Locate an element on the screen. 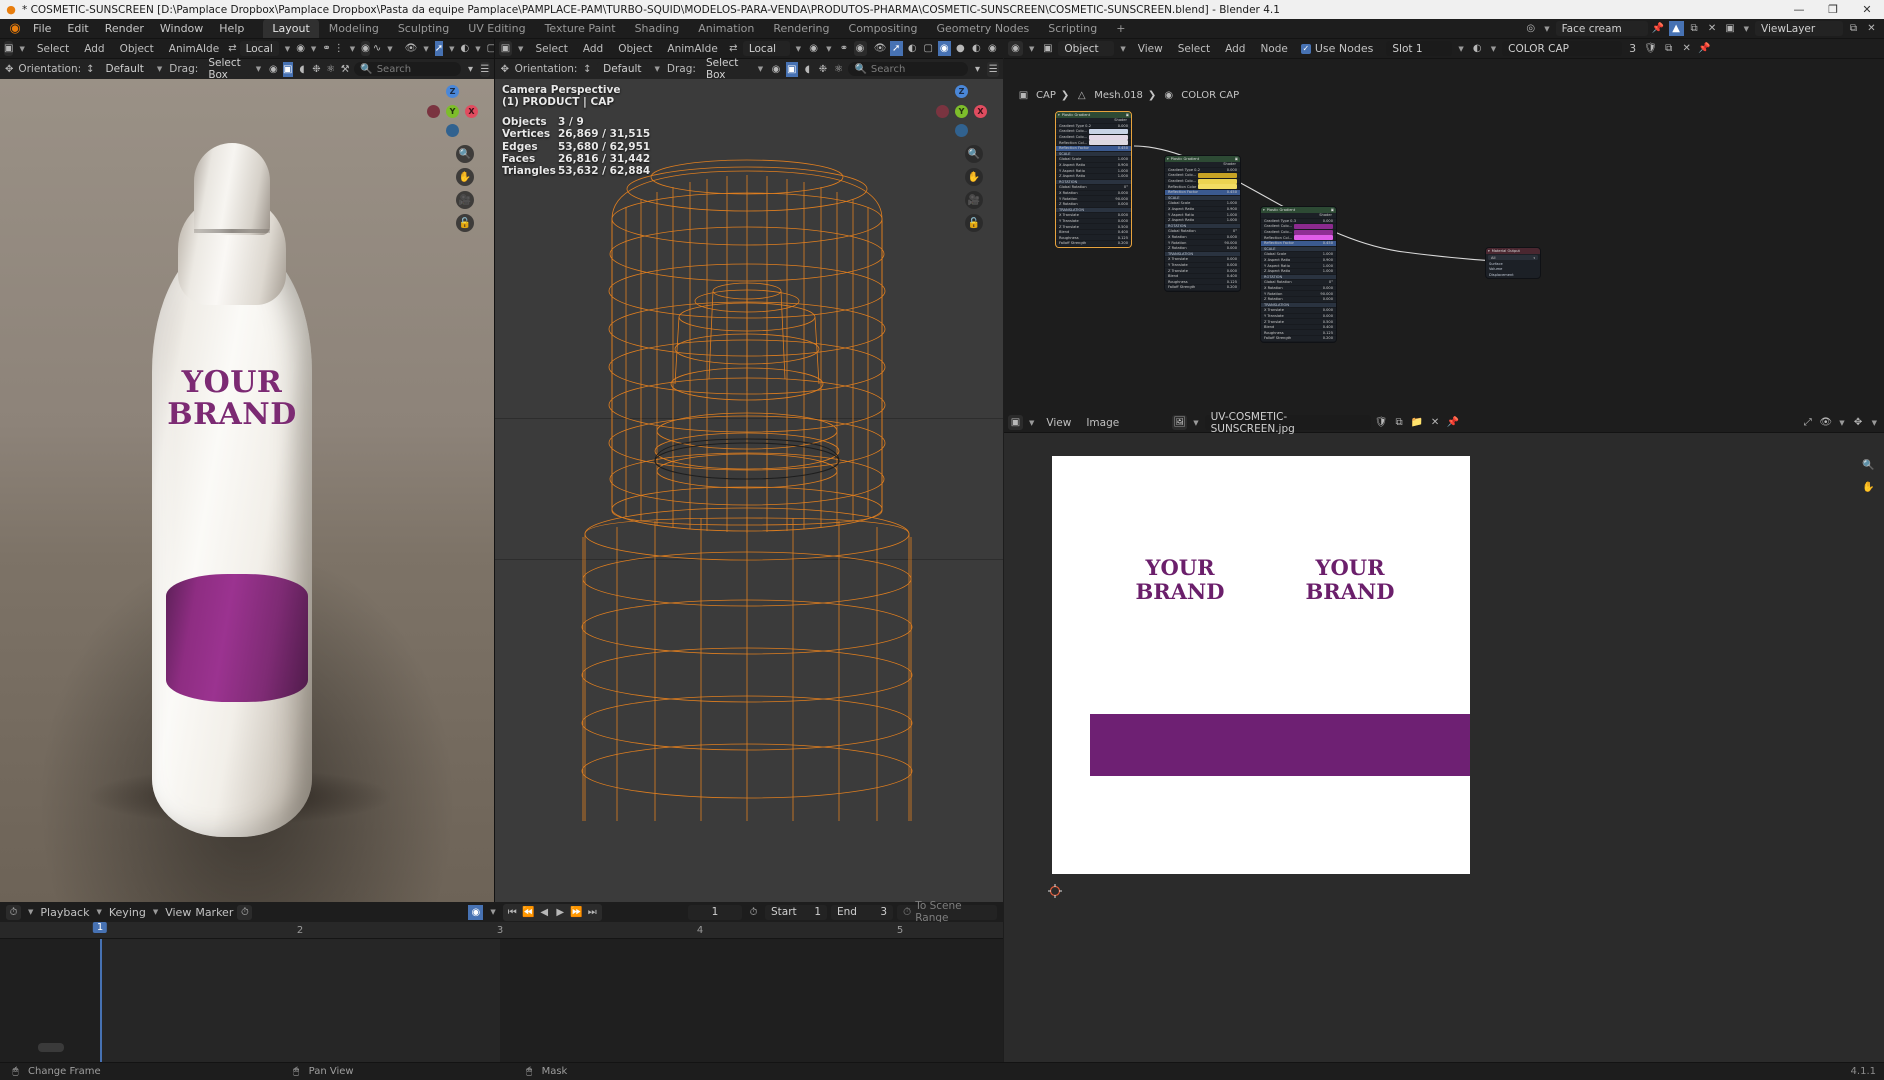 Image resolution: width=1884 pixels, height=1080 pixels. tab-compositing: Compositing is located at coordinates (883, 28).